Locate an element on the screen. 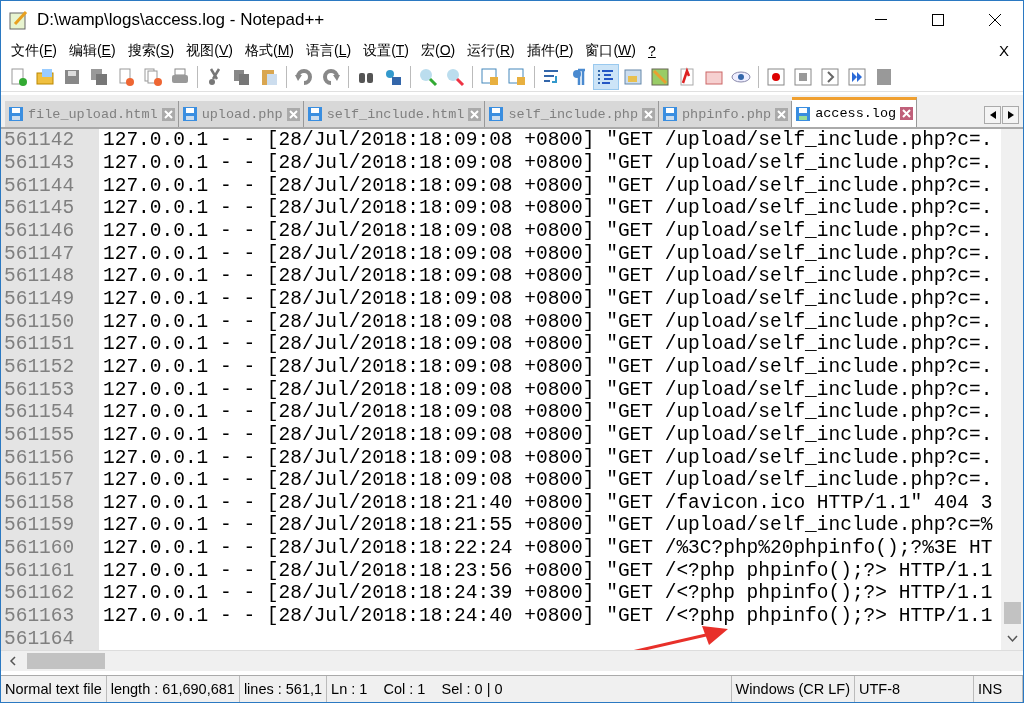 The image size is (1024, 703). line-number: 561142 is located at coordinates (50, 140).